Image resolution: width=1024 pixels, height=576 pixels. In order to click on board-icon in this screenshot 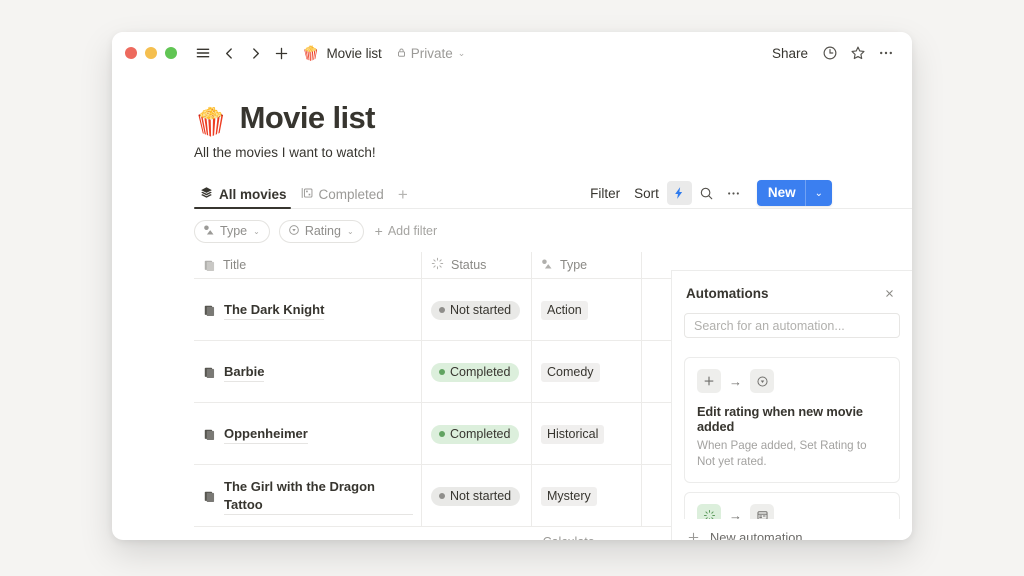, I will do `click(307, 194)`.